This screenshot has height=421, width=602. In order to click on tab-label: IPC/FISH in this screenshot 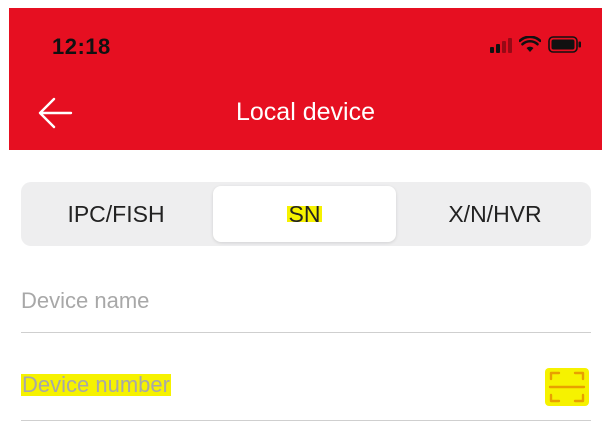, I will do `click(116, 213)`.